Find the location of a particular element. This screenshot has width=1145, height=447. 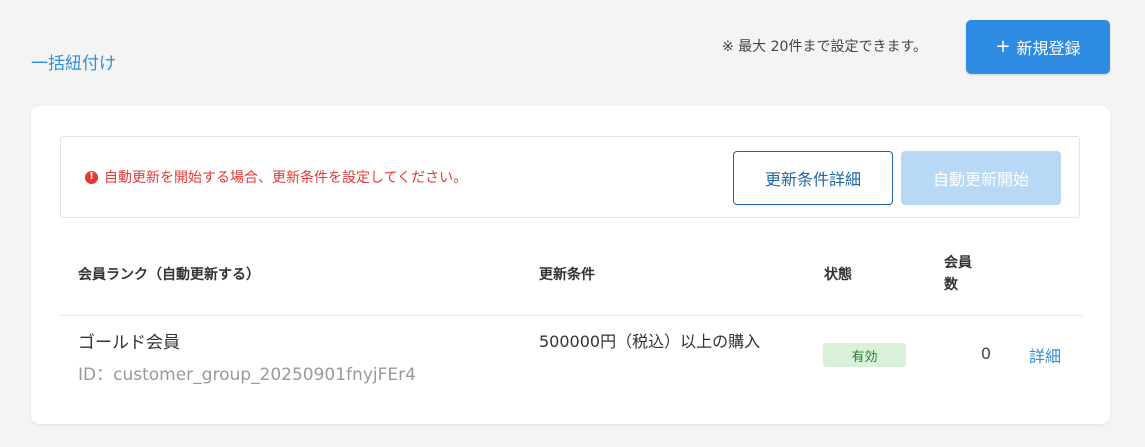

status-badge: 有効 is located at coordinates (864, 355).